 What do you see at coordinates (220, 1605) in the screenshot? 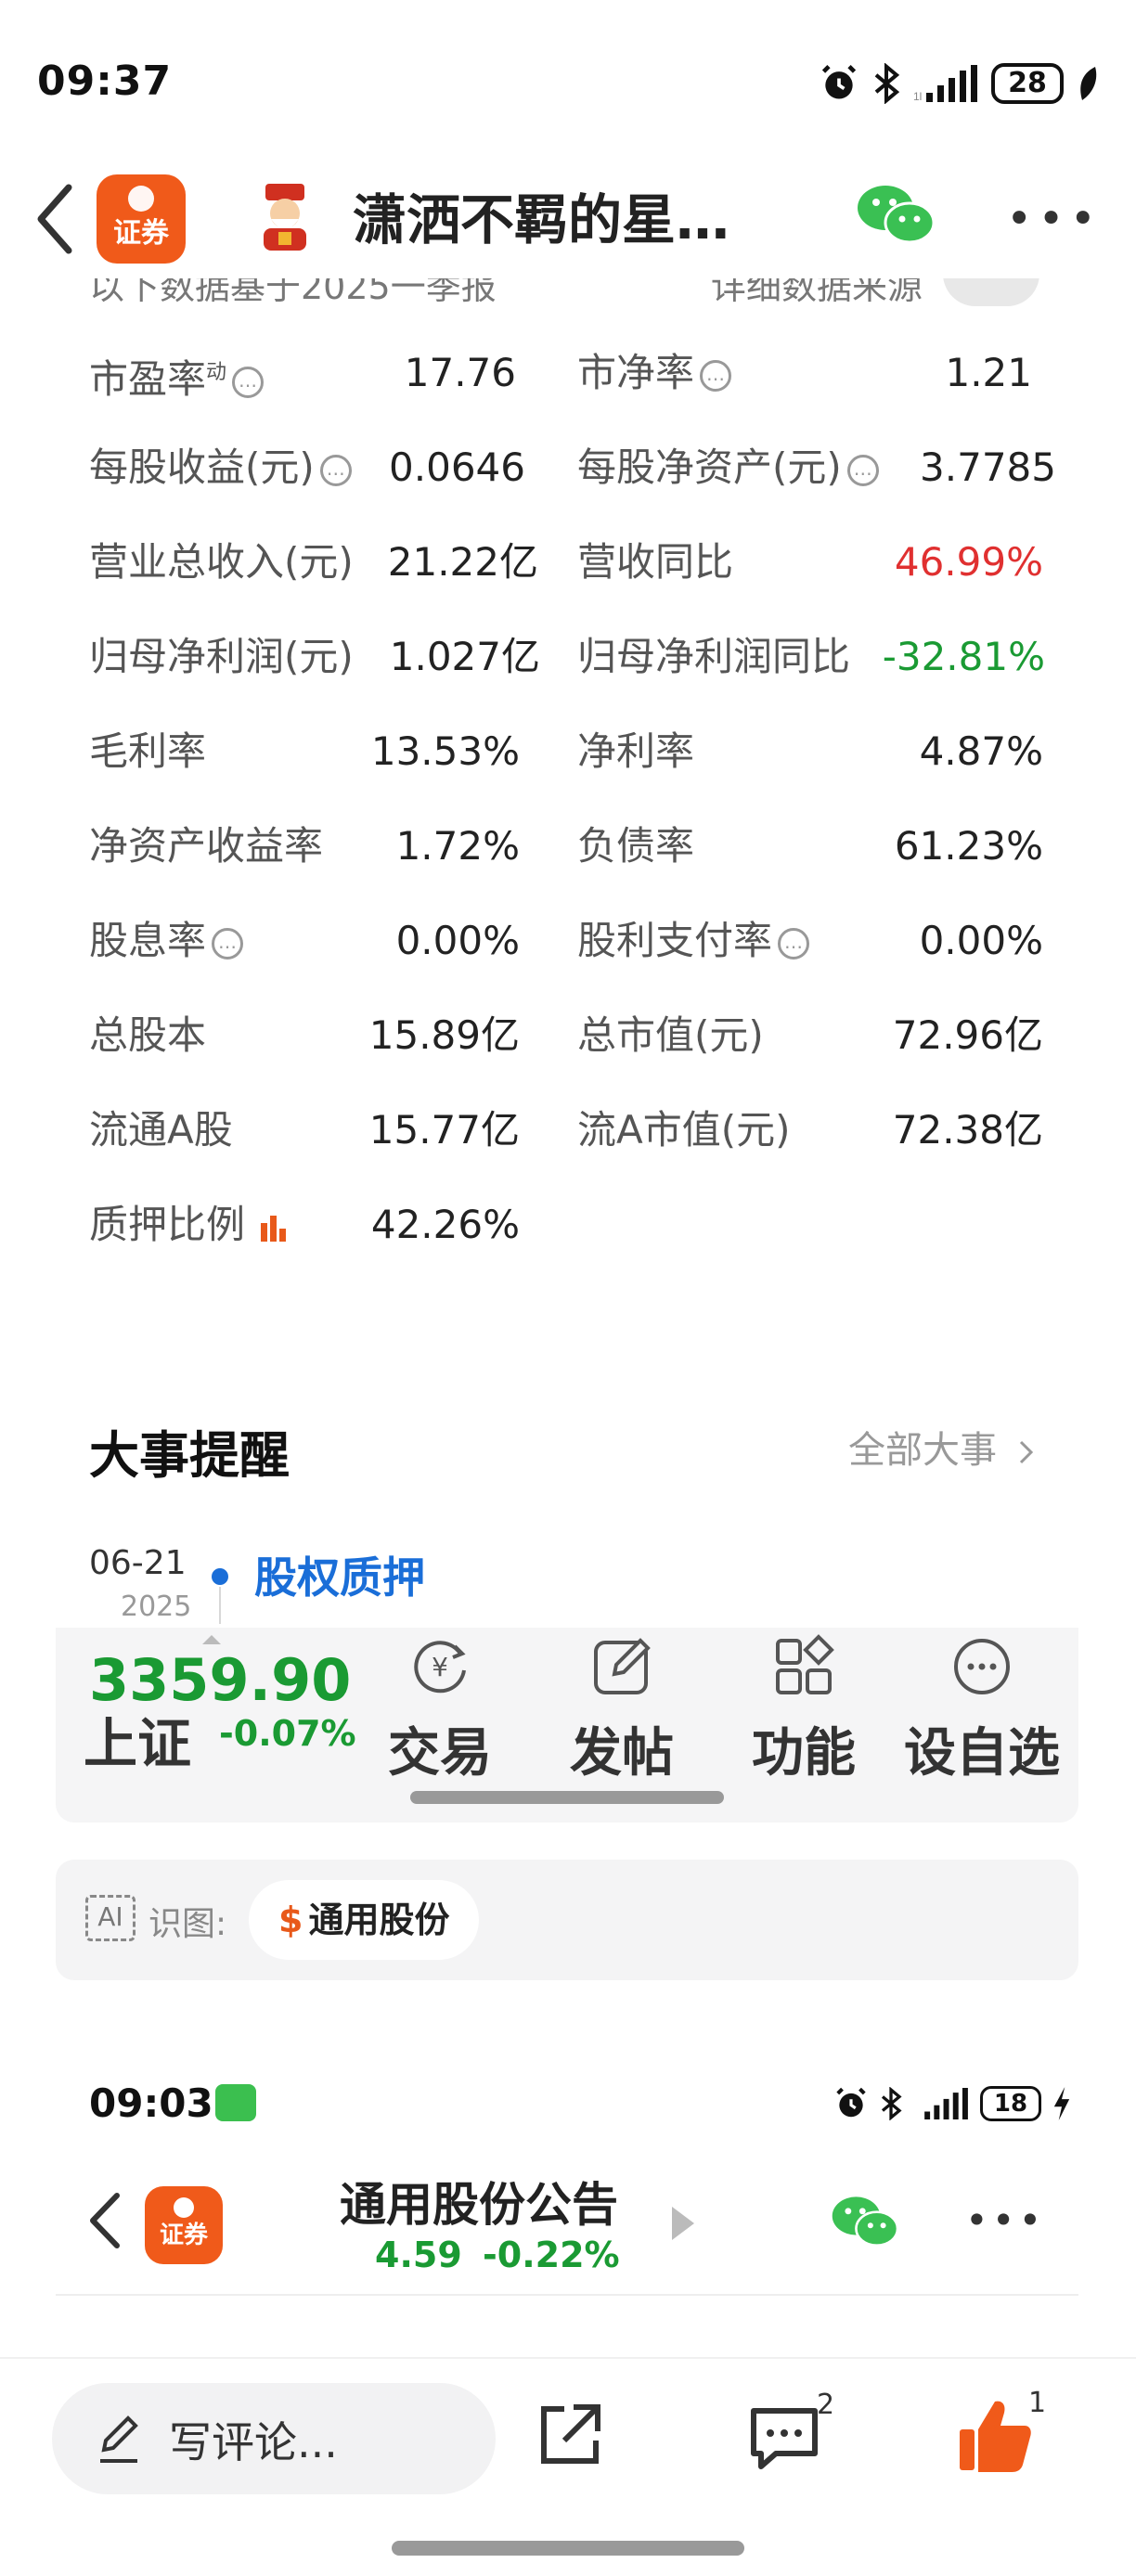
I see `event-timeline-line` at bounding box center [220, 1605].